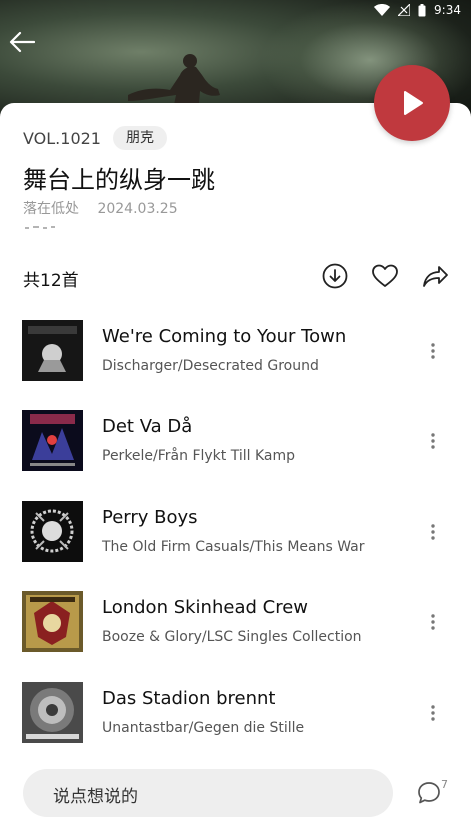 Image resolution: width=471 pixels, height=839 pixels. Describe the element at coordinates (137, 209) in the screenshot. I see `publish-date: 2024.03.25` at that location.